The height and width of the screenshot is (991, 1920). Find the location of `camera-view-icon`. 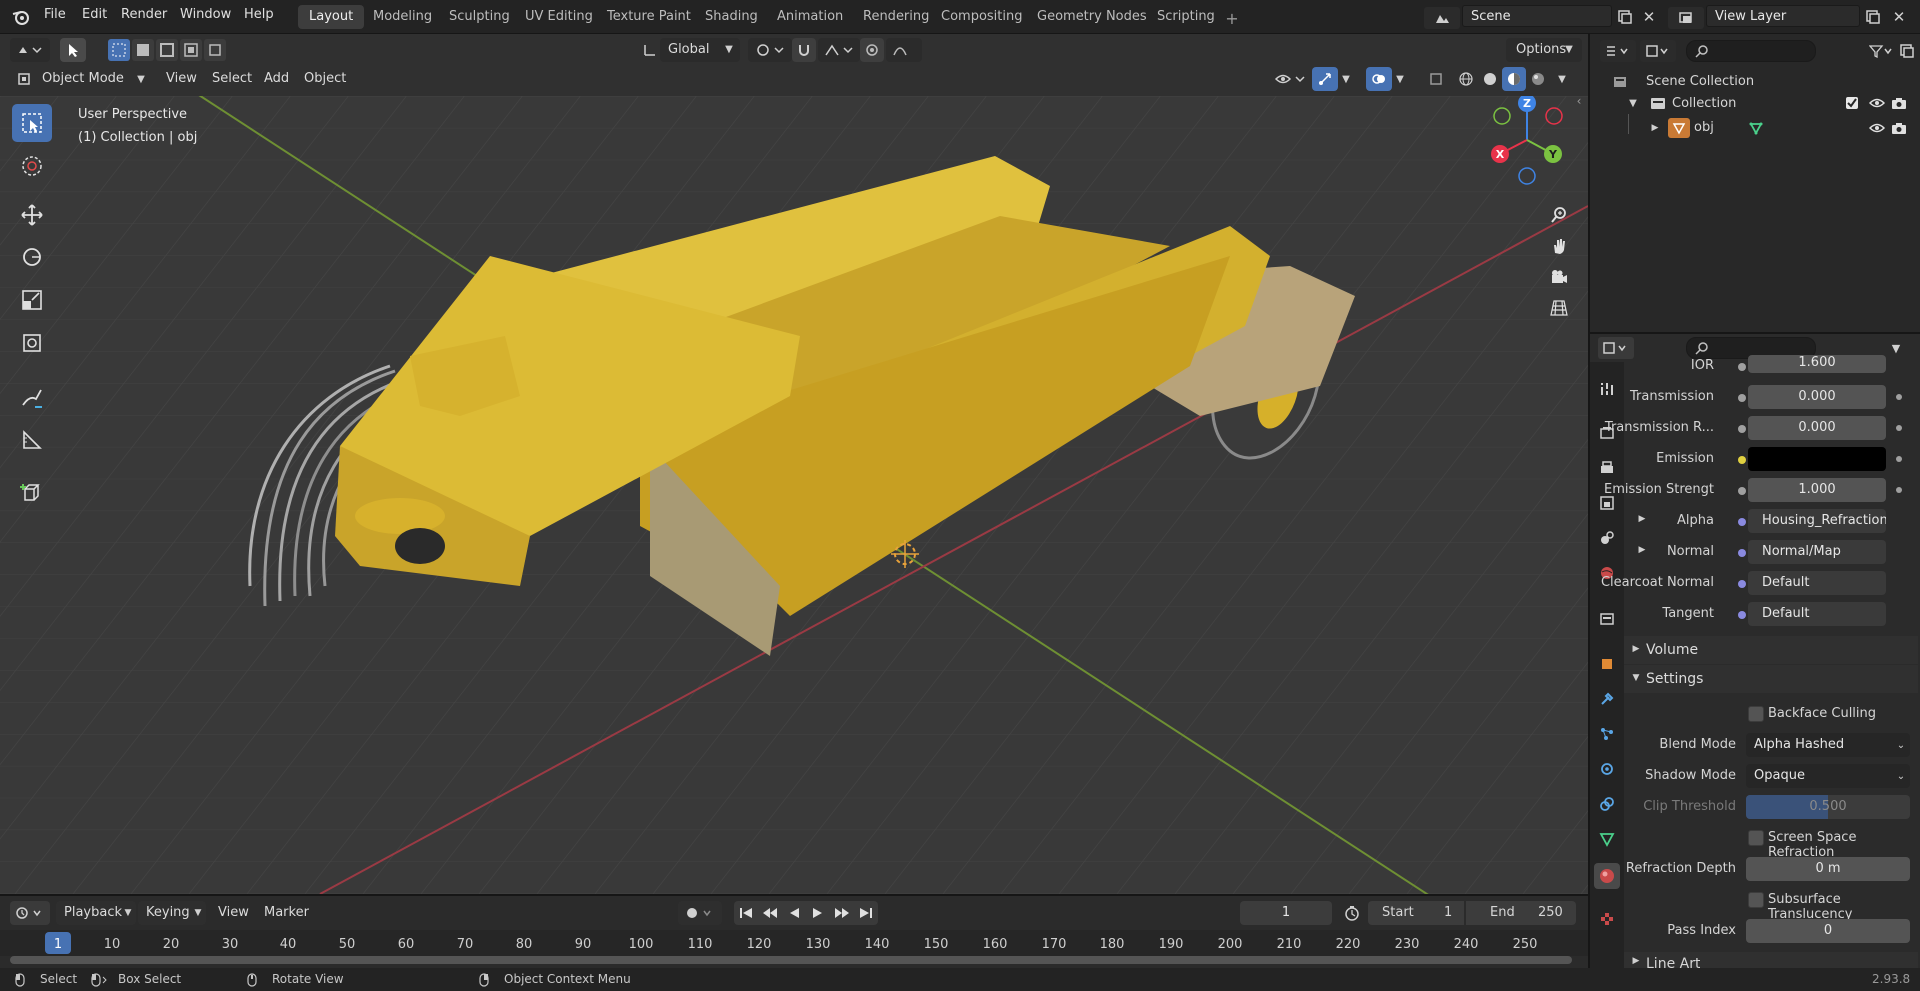

camera-view-icon is located at coordinates (1559, 277).